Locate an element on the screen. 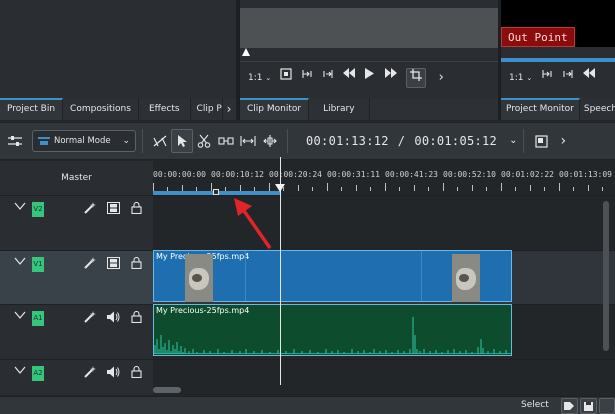 The height and width of the screenshot is (414, 615). tab-clip-monitor: Clip Monitor is located at coordinates (275, 109).